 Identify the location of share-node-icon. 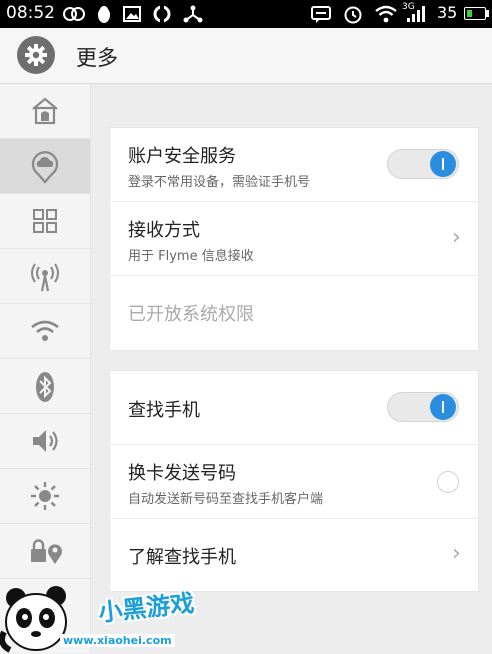
(192, 14).